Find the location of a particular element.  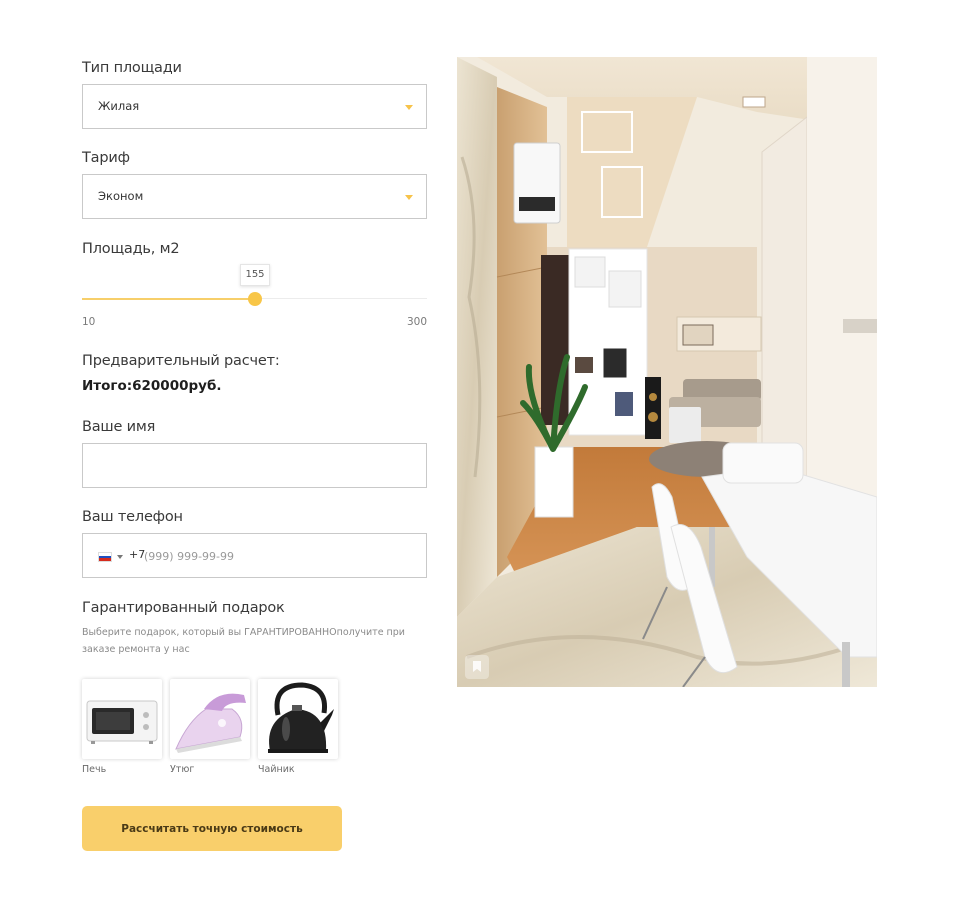

gift-title: Гарантированный подарок is located at coordinates (183, 608).